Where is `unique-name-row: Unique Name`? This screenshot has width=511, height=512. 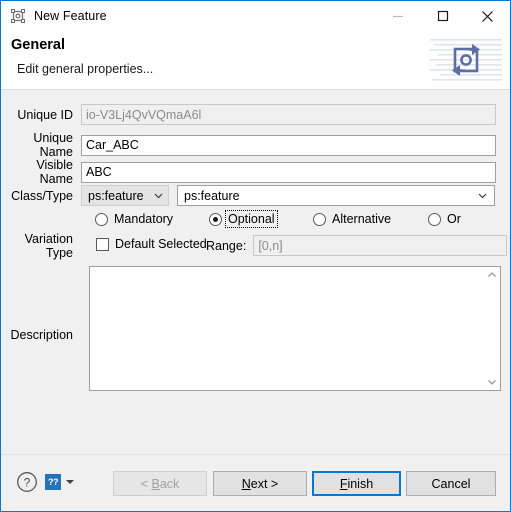
unique-name-row: Unique Name is located at coordinates (256, 145).